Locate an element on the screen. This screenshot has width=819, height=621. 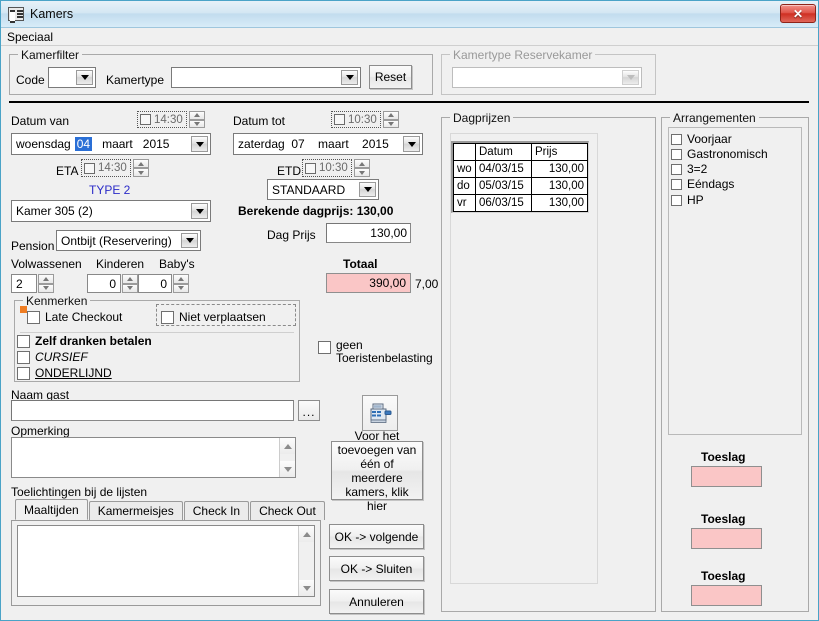
datum-van-time-spinner: 14:30 is located at coordinates (171, 119).